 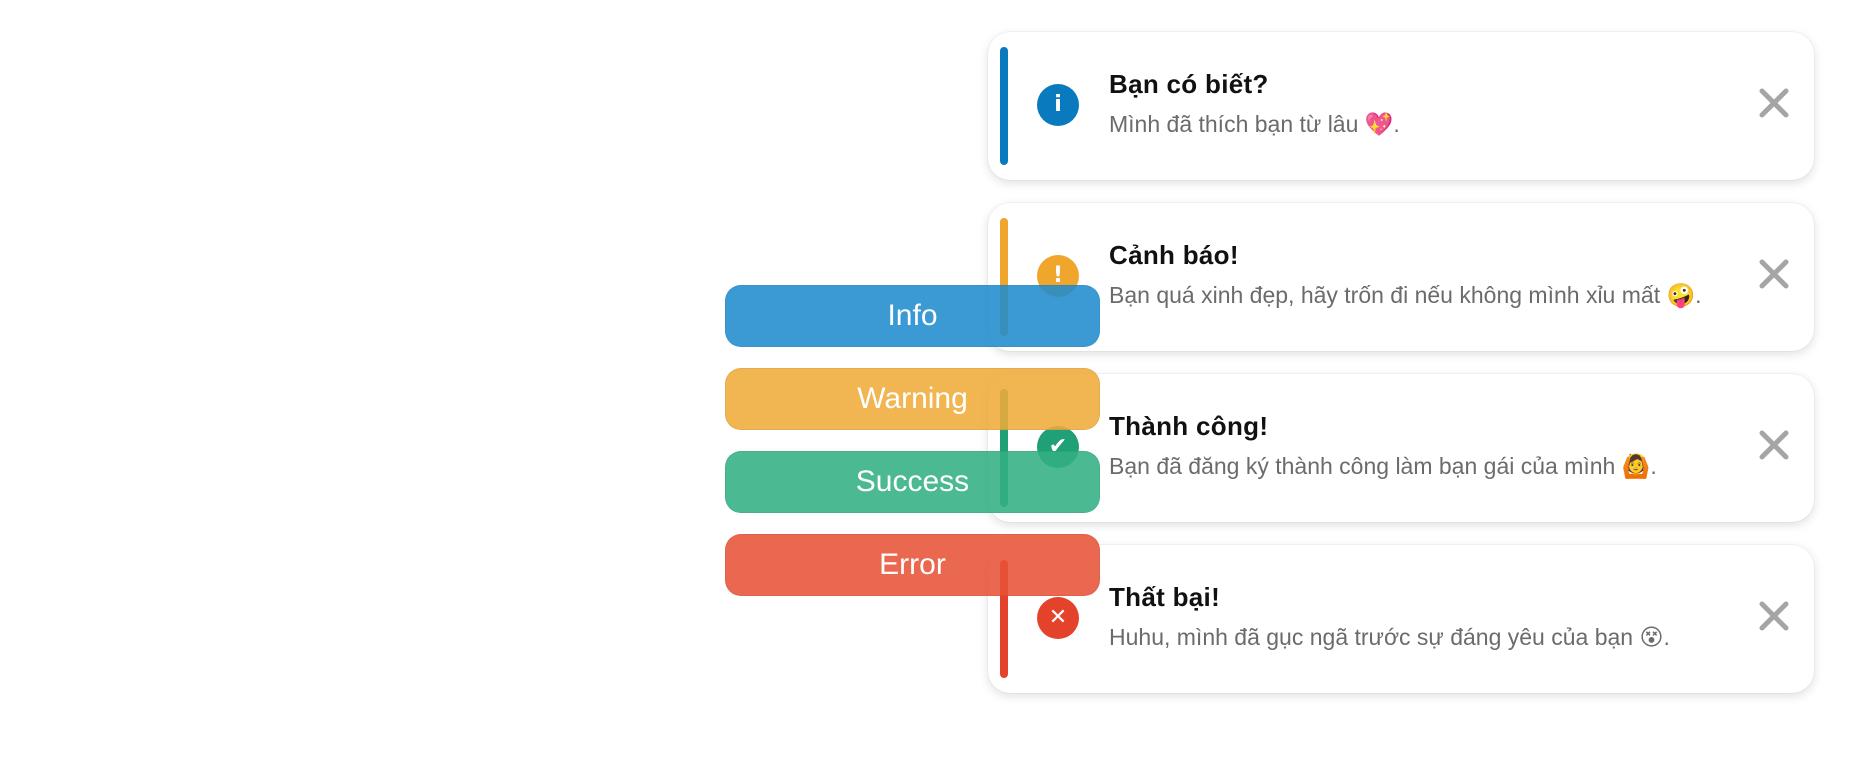 I want to click on toast-body: Bạn có biết? Mình đã thích bạn từ lâu 💖., so click(x=1406, y=103).